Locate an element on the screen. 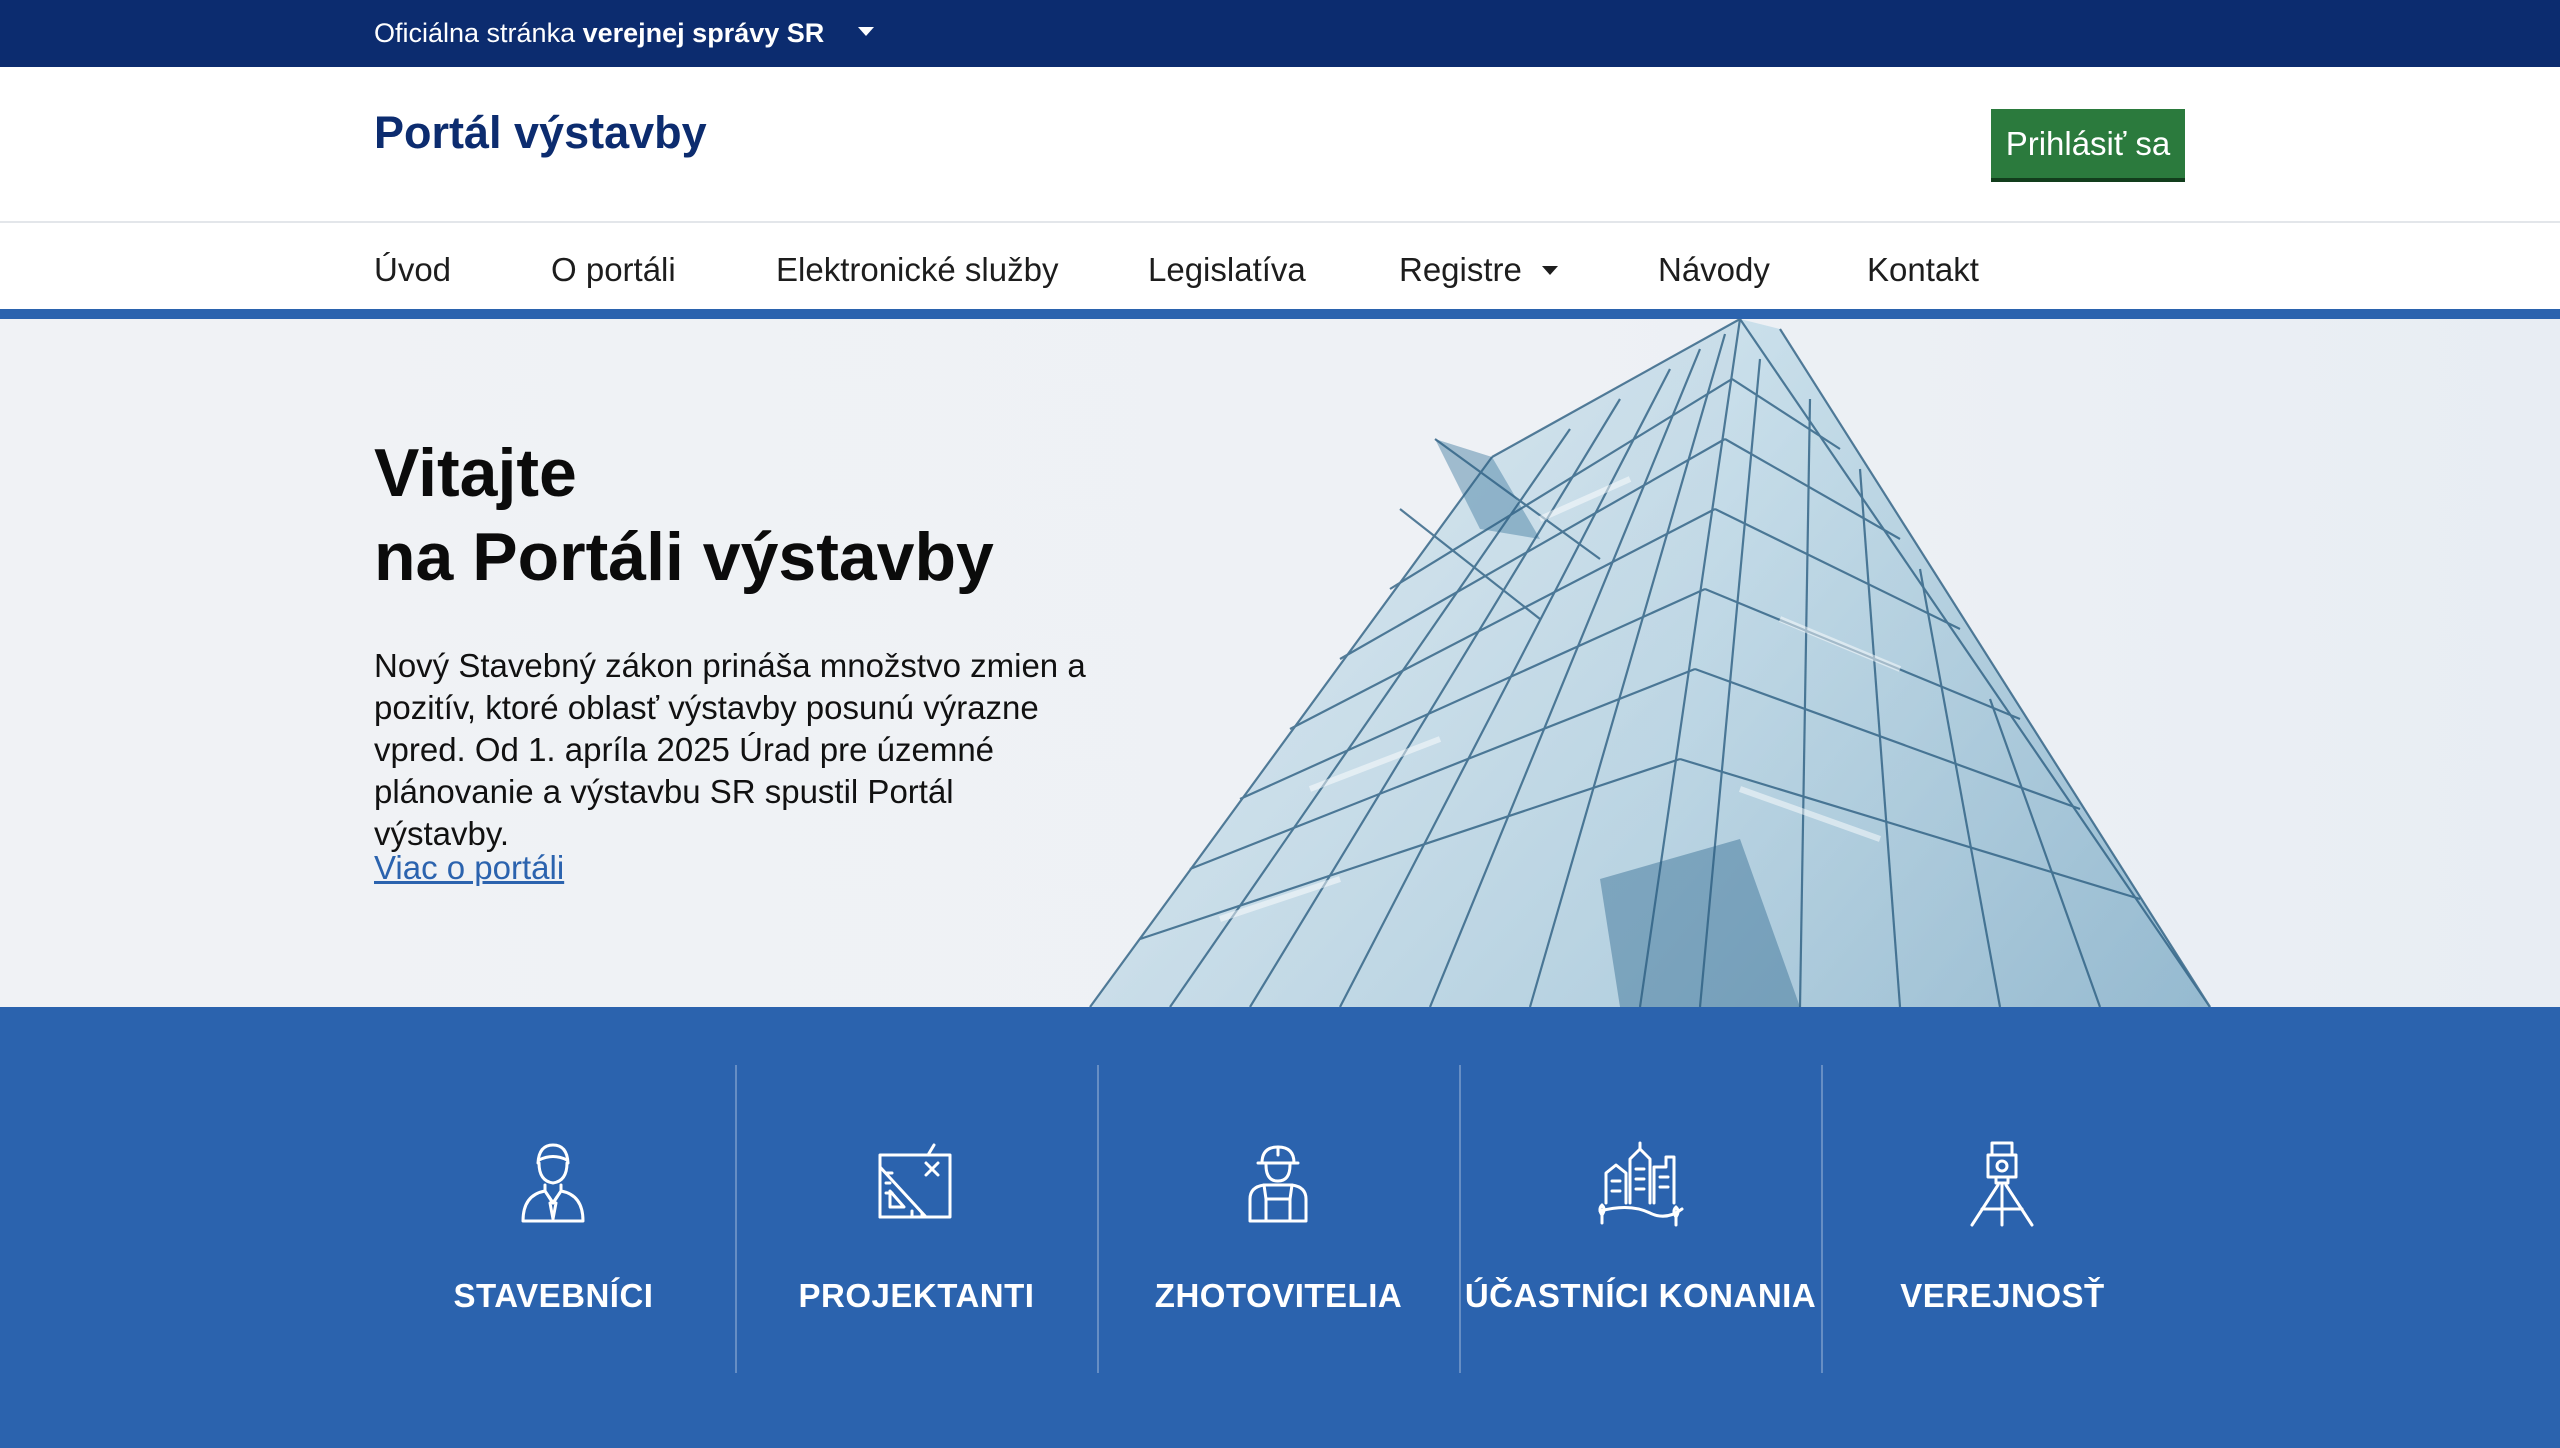 The image size is (2560, 1448). nav-item-registre: Registre is located at coordinates (1478, 266).